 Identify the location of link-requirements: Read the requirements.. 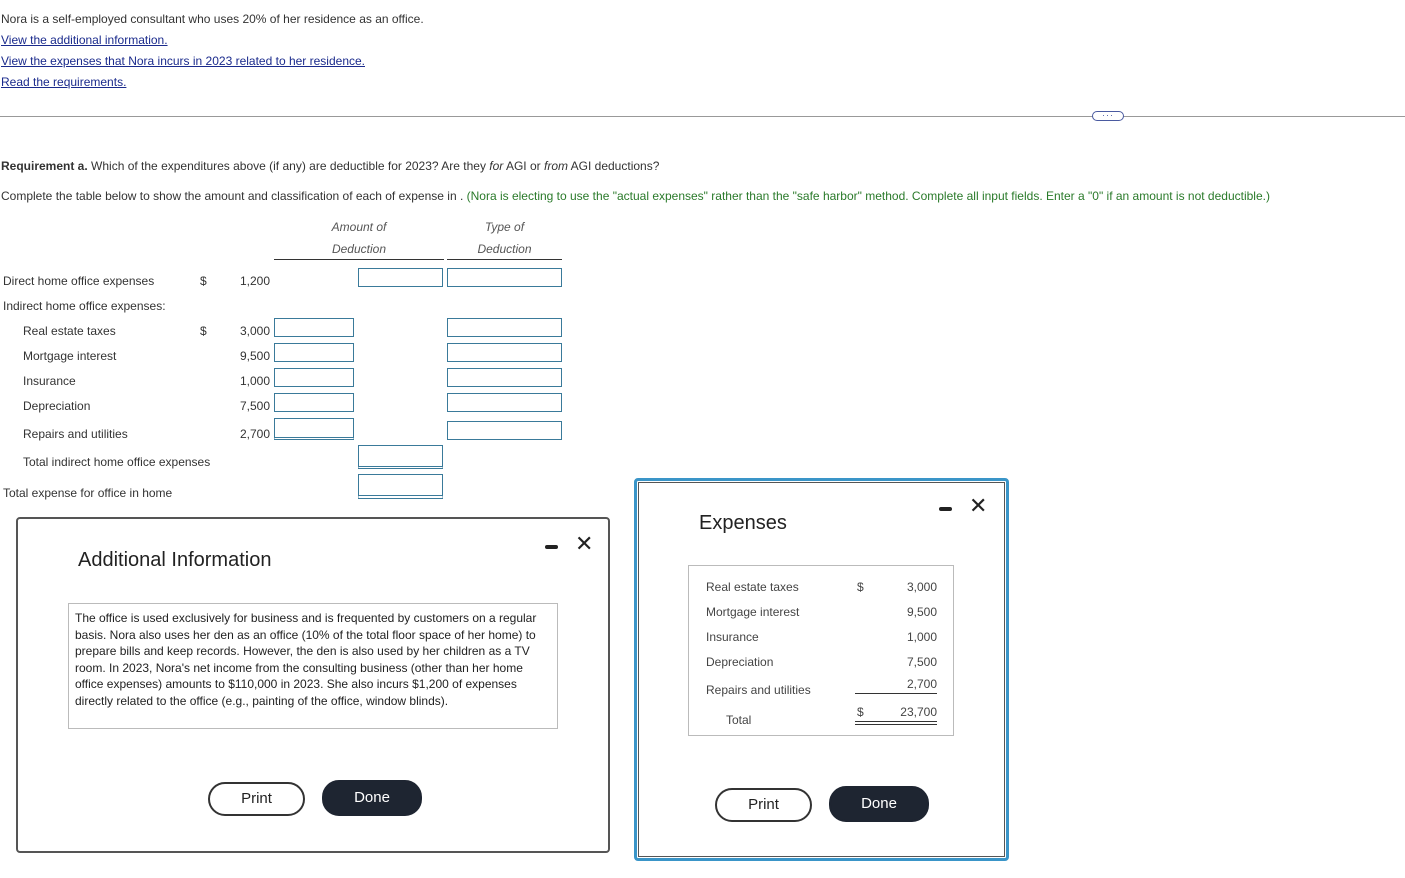
(212, 82).